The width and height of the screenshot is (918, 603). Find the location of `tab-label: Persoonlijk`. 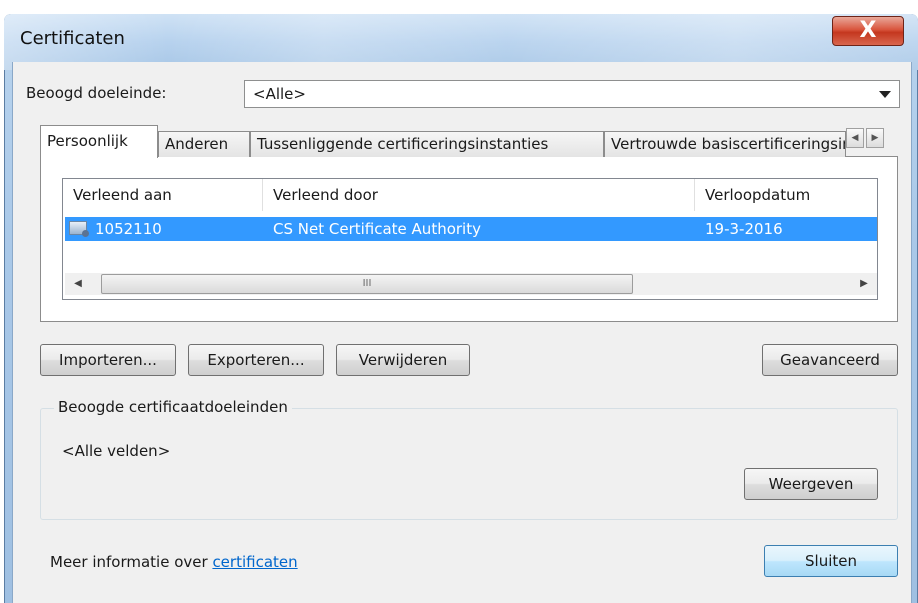

tab-label: Persoonlijk is located at coordinates (87, 141).